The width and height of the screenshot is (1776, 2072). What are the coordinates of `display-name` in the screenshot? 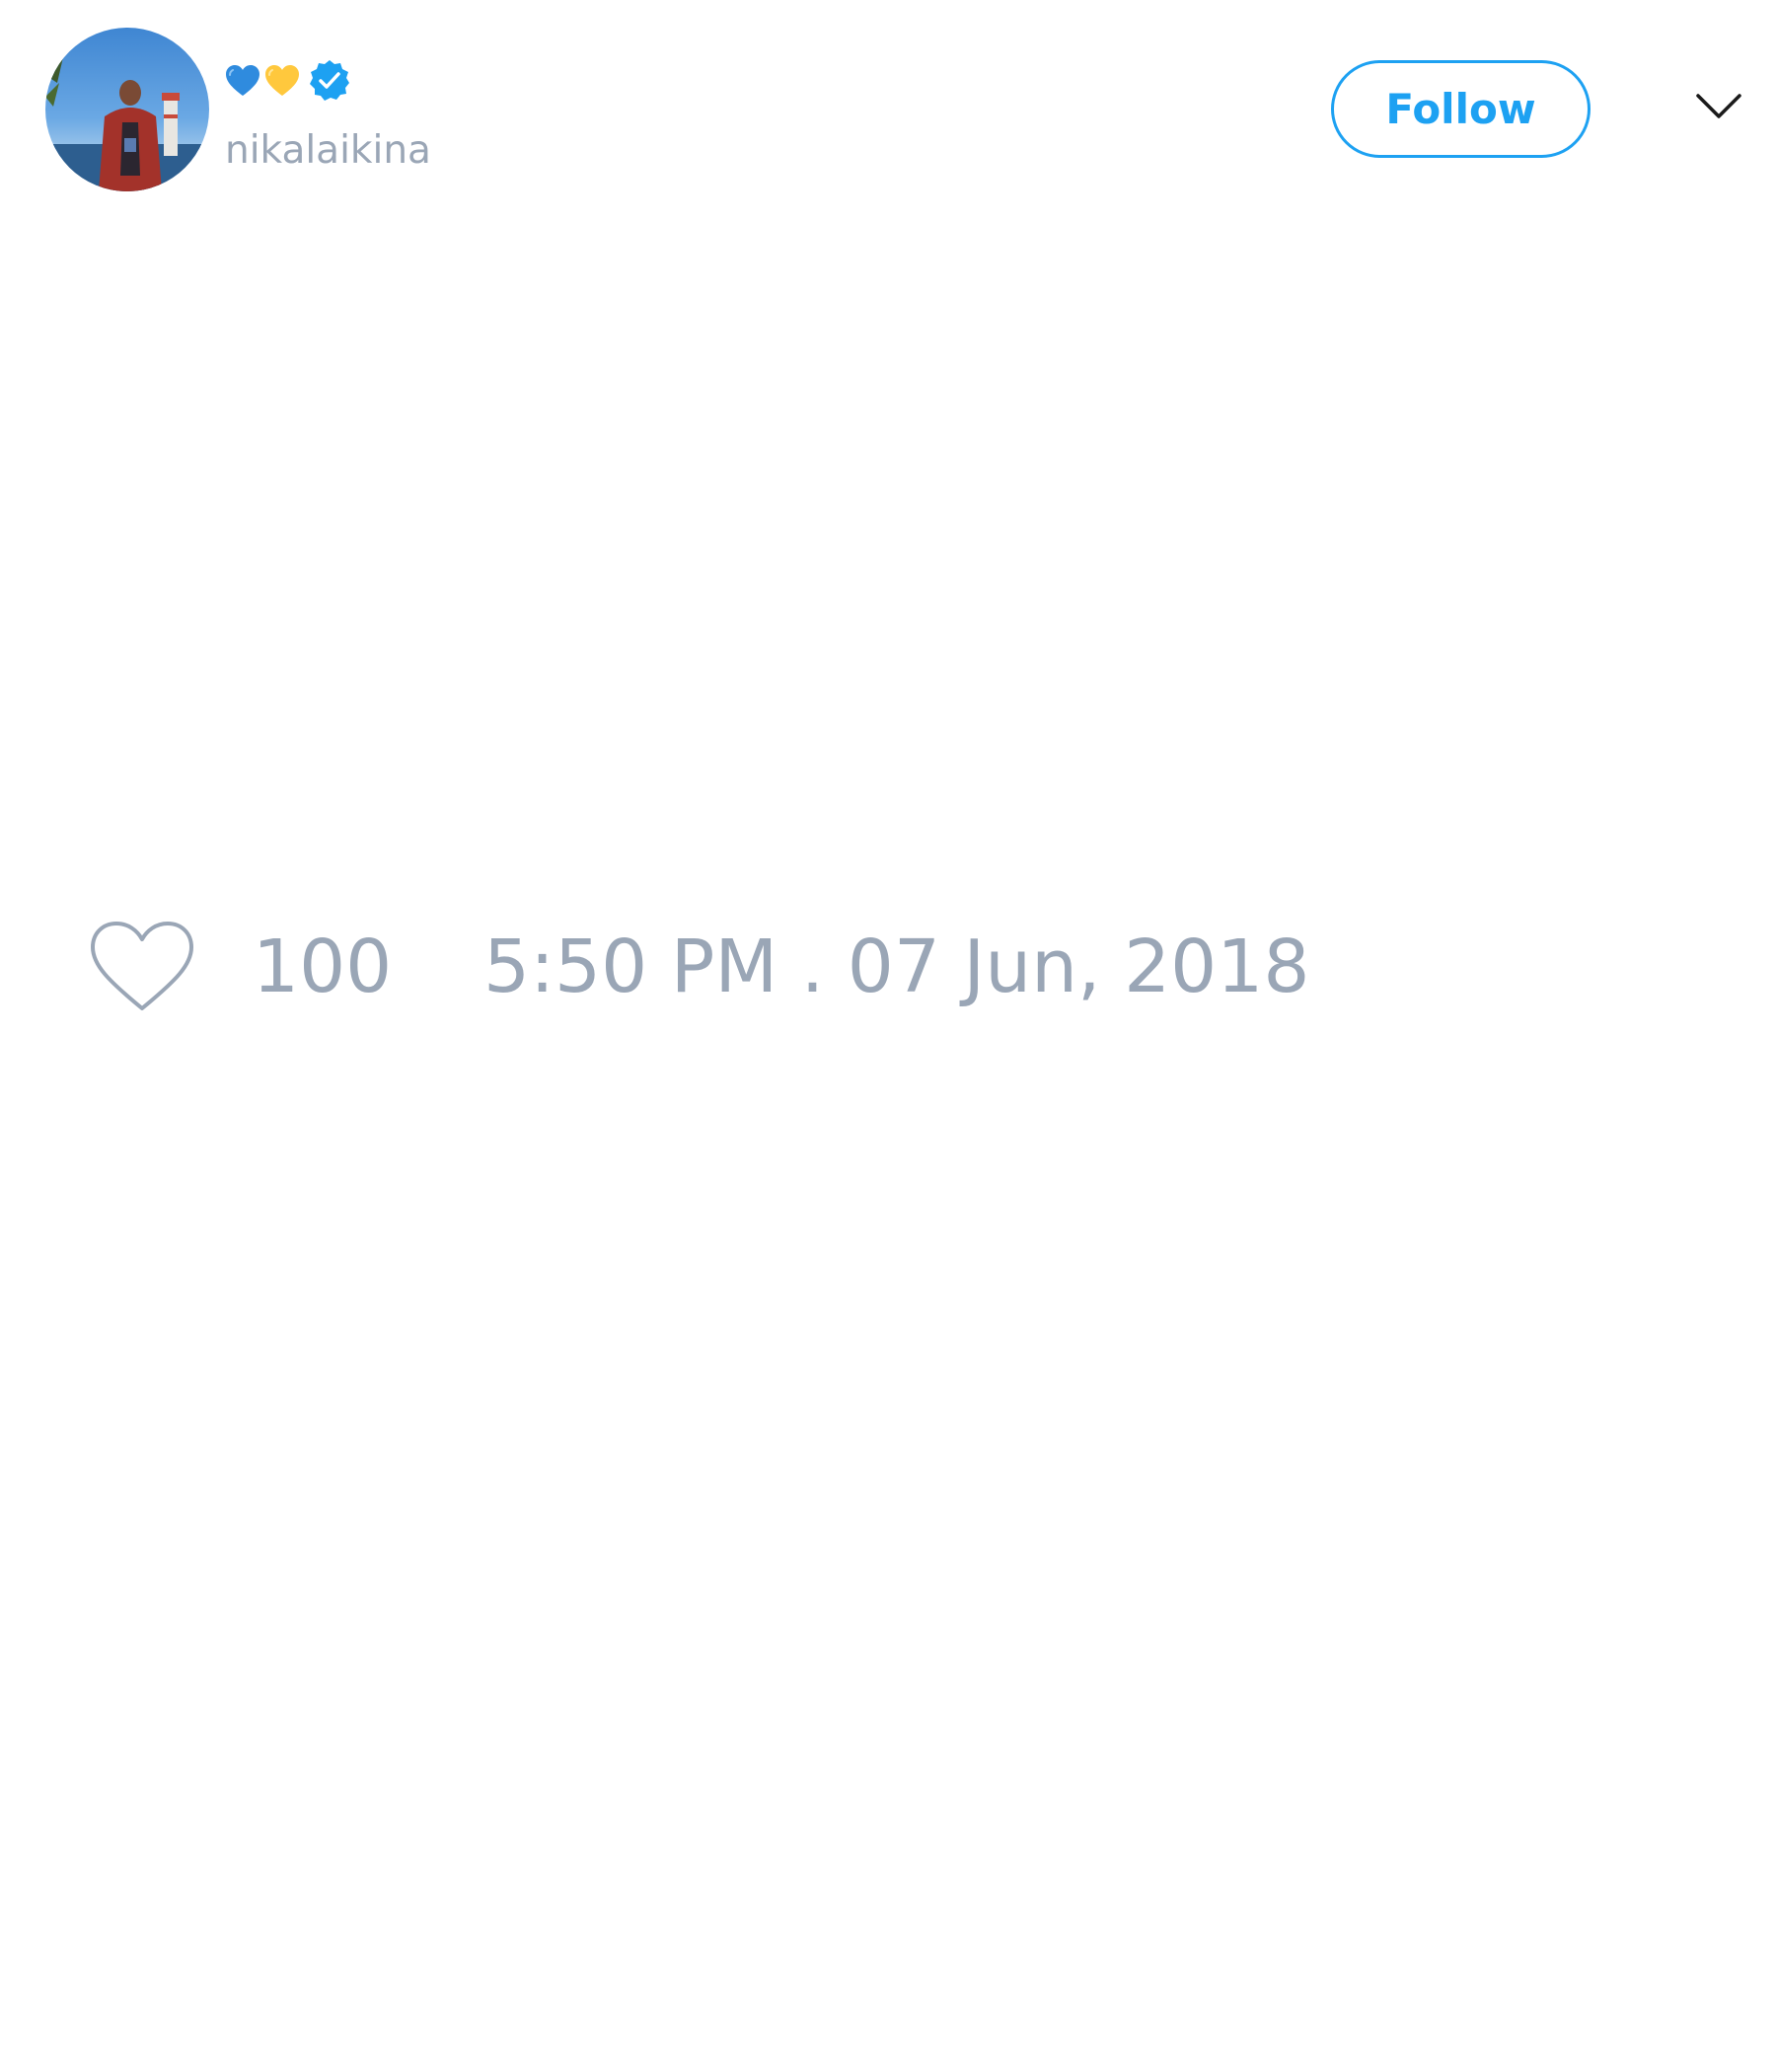 It's located at (288, 81).